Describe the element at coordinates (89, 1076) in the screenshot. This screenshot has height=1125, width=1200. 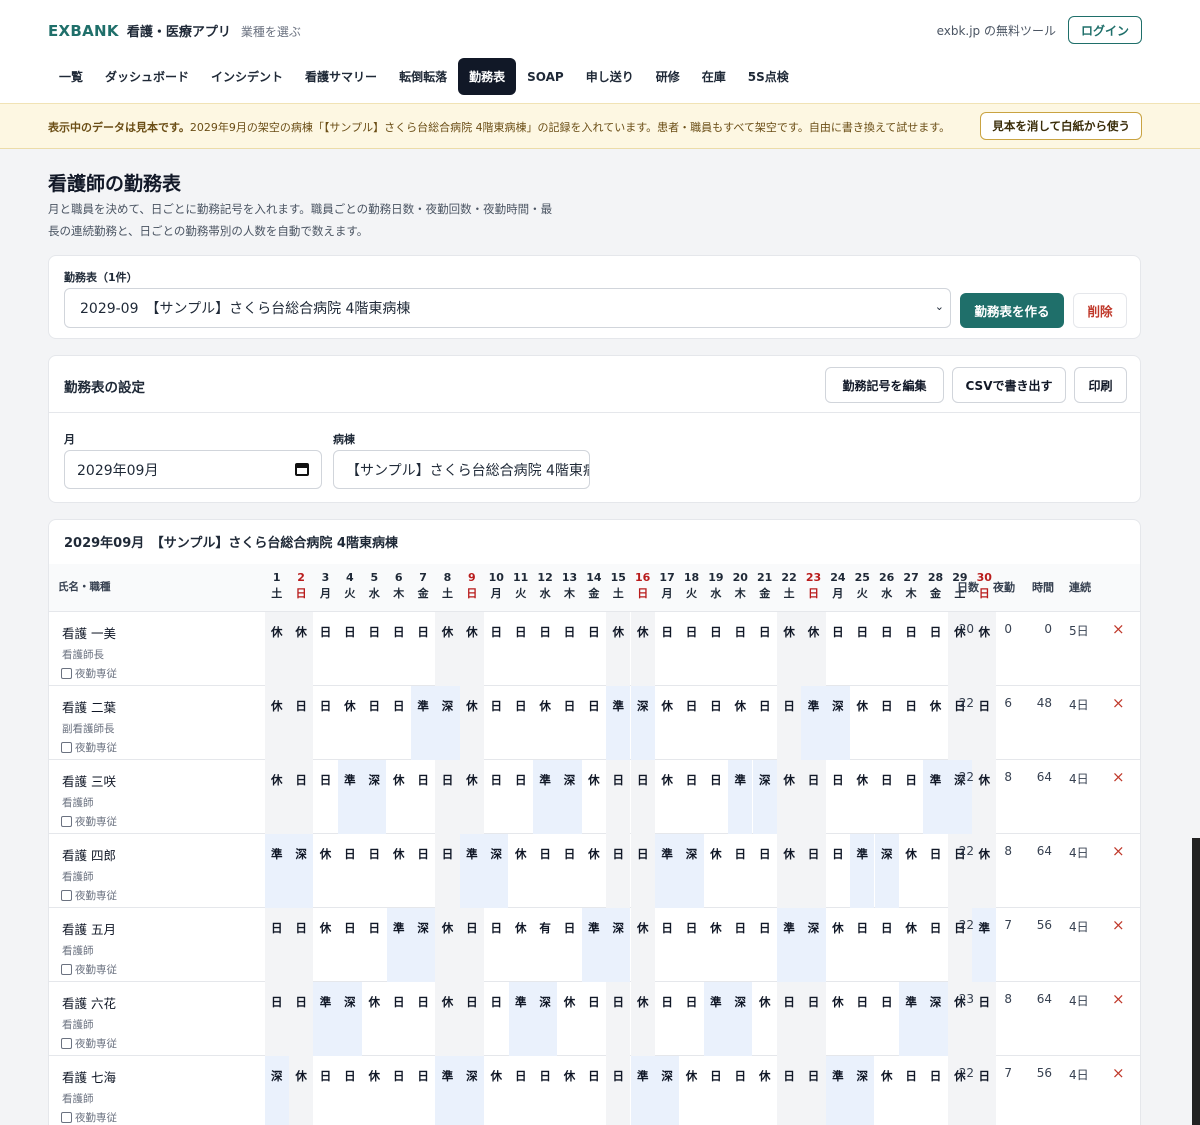
I see `employee-name: 看護 七海` at that location.